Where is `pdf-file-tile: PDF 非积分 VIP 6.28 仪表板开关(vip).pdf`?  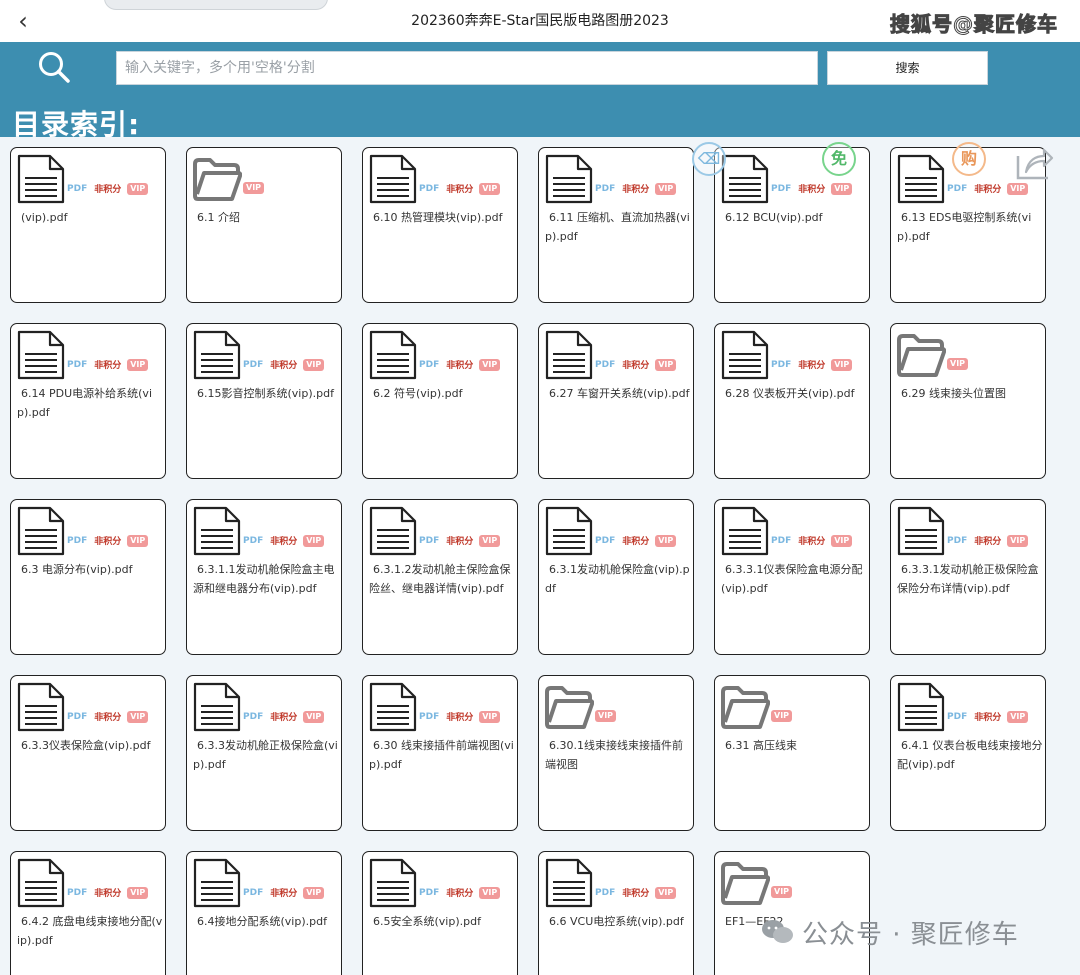 pdf-file-tile: PDF 非积分 VIP 6.28 仪表板开关(vip).pdf is located at coordinates (792, 401).